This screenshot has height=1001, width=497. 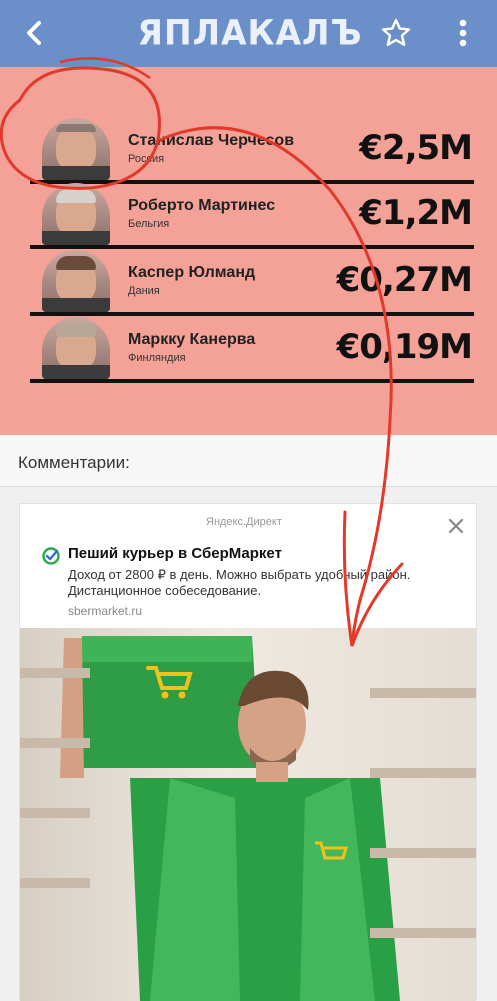 What do you see at coordinates (192, 272) in the screenshot?
I see `coach-name: Каспер Юлманд` at bounding box center [192, 272].